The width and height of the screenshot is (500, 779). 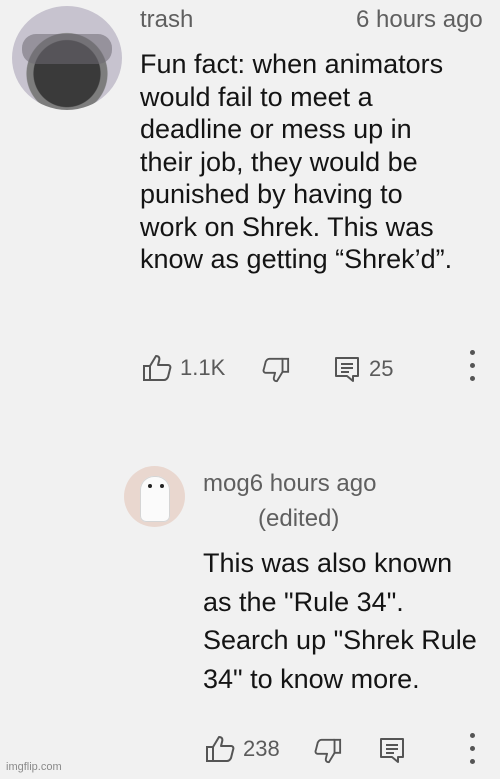 I want to click on comment-line: would fail to meet a, so click(x=256, y=96).